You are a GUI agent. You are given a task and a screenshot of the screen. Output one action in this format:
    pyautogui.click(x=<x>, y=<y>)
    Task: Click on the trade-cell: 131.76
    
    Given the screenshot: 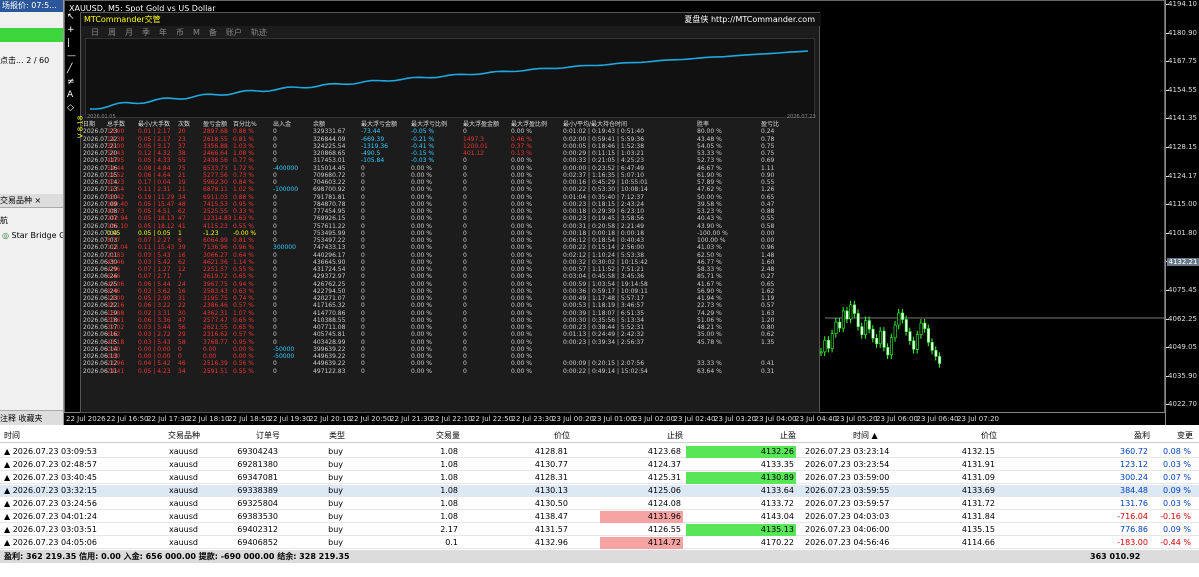 What is the action you would take?
    pyautogui.click(x=1134, y=503)
    